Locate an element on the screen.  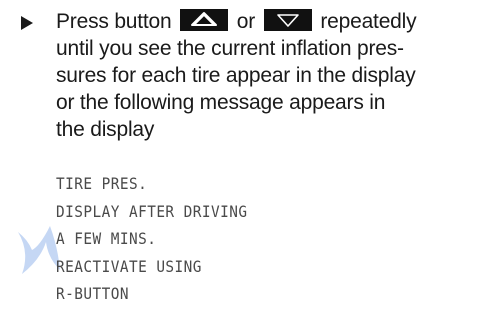
instruction-text-press: Press button is located at coordinates (114, 21).